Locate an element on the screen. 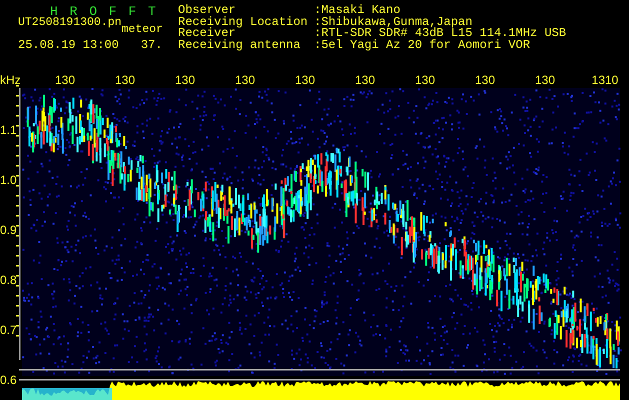  info-value: :5el Yagi Az 20 for Aomori VOR is located at coordinates (423, 44).